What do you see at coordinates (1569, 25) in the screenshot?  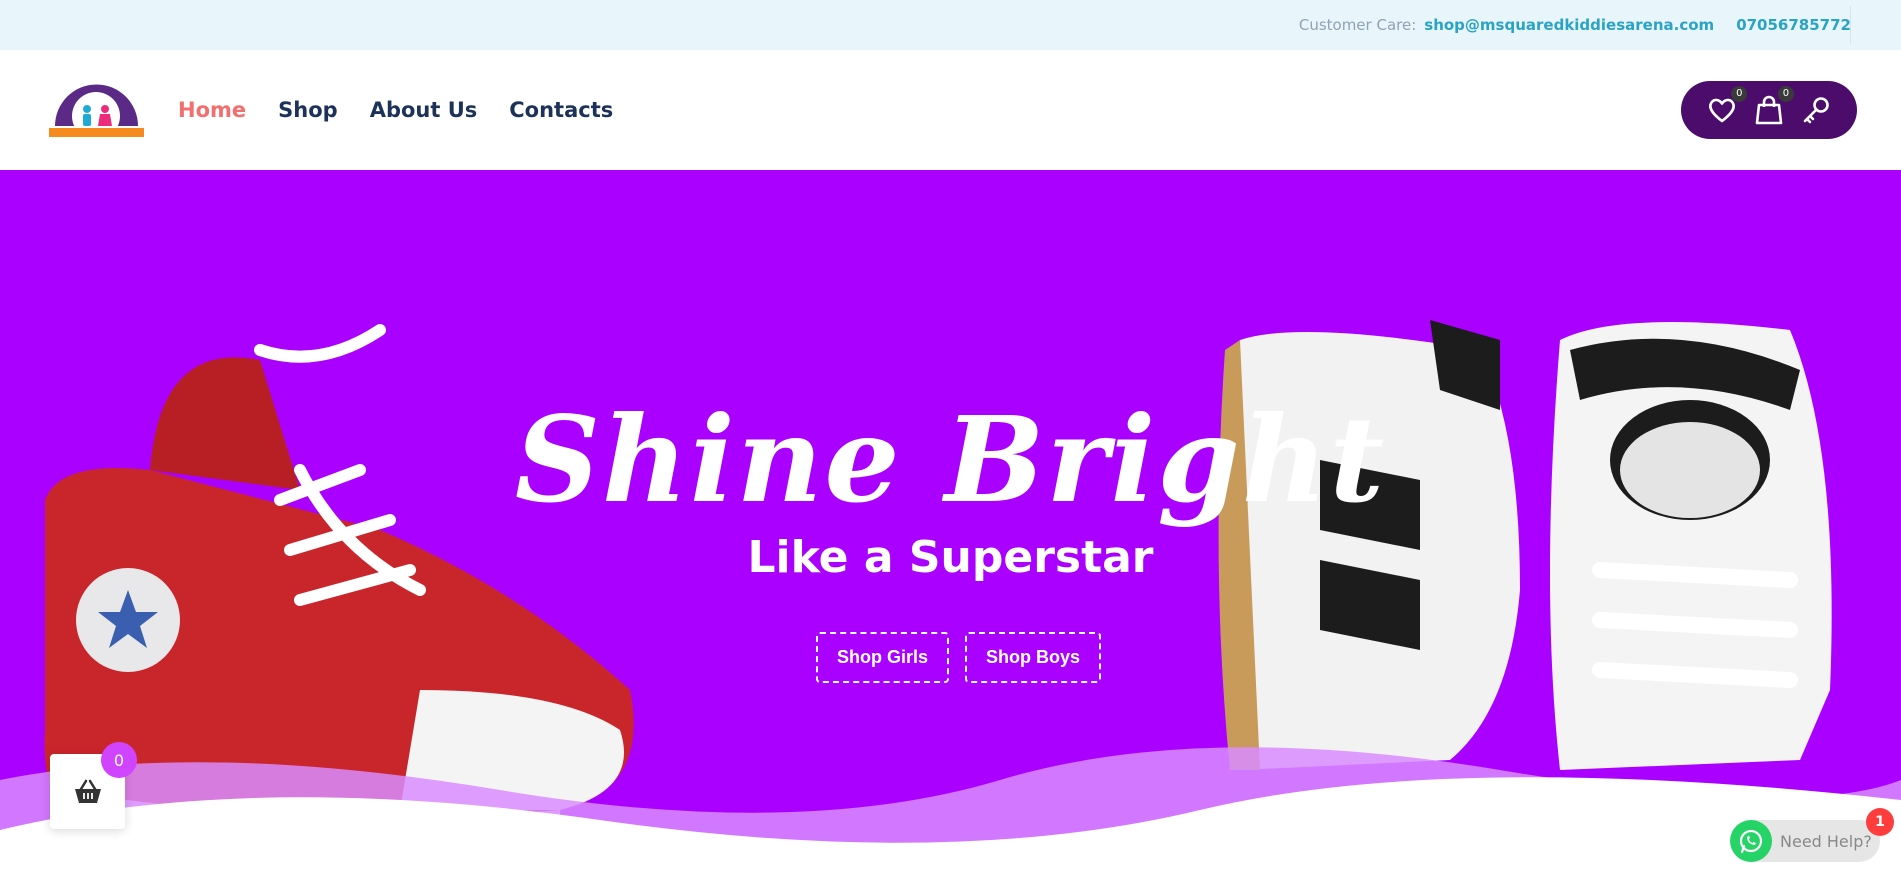 I see `email-link: shop@msquaredkiddiesarena.com` at bounding box center [1569, 25].